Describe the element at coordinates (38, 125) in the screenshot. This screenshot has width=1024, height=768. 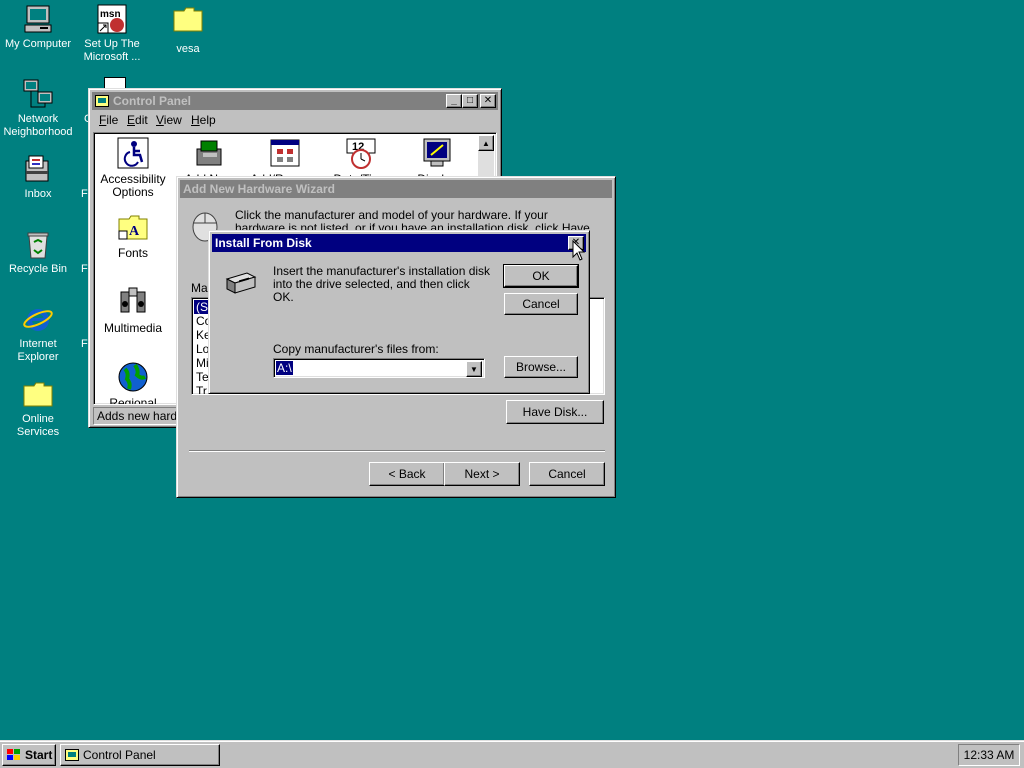
I see `desktop-icon-label: Network Neighborhood` at that location.